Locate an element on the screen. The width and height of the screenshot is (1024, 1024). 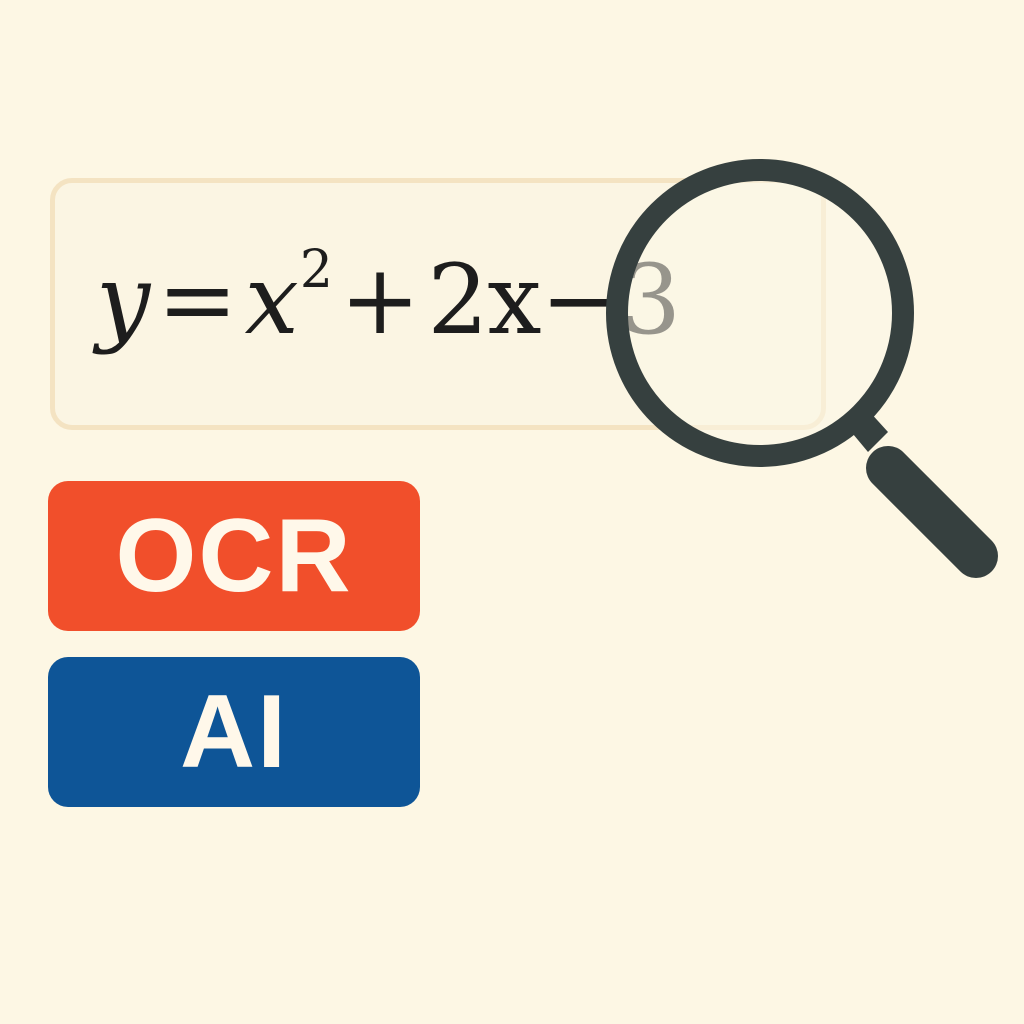
ocr-badge-label: OCR is located at coordinates (234, 555).